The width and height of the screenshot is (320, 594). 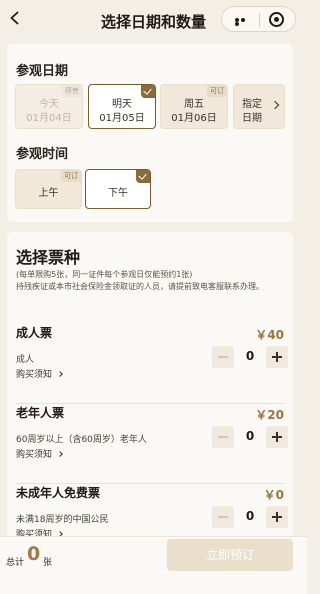 I want to click on custom-date-label-line2: 日期, so click(x=252, y=118).